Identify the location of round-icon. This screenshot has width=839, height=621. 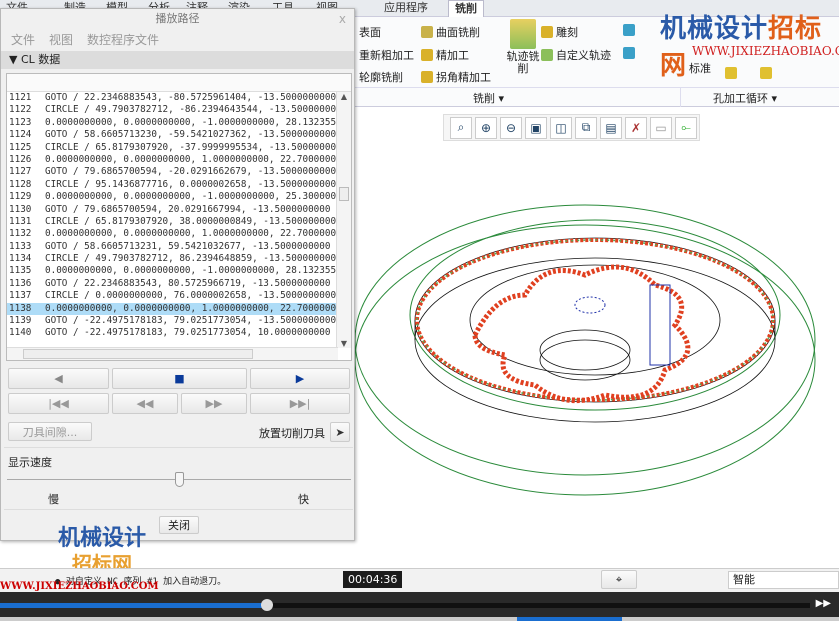
(629, 53).